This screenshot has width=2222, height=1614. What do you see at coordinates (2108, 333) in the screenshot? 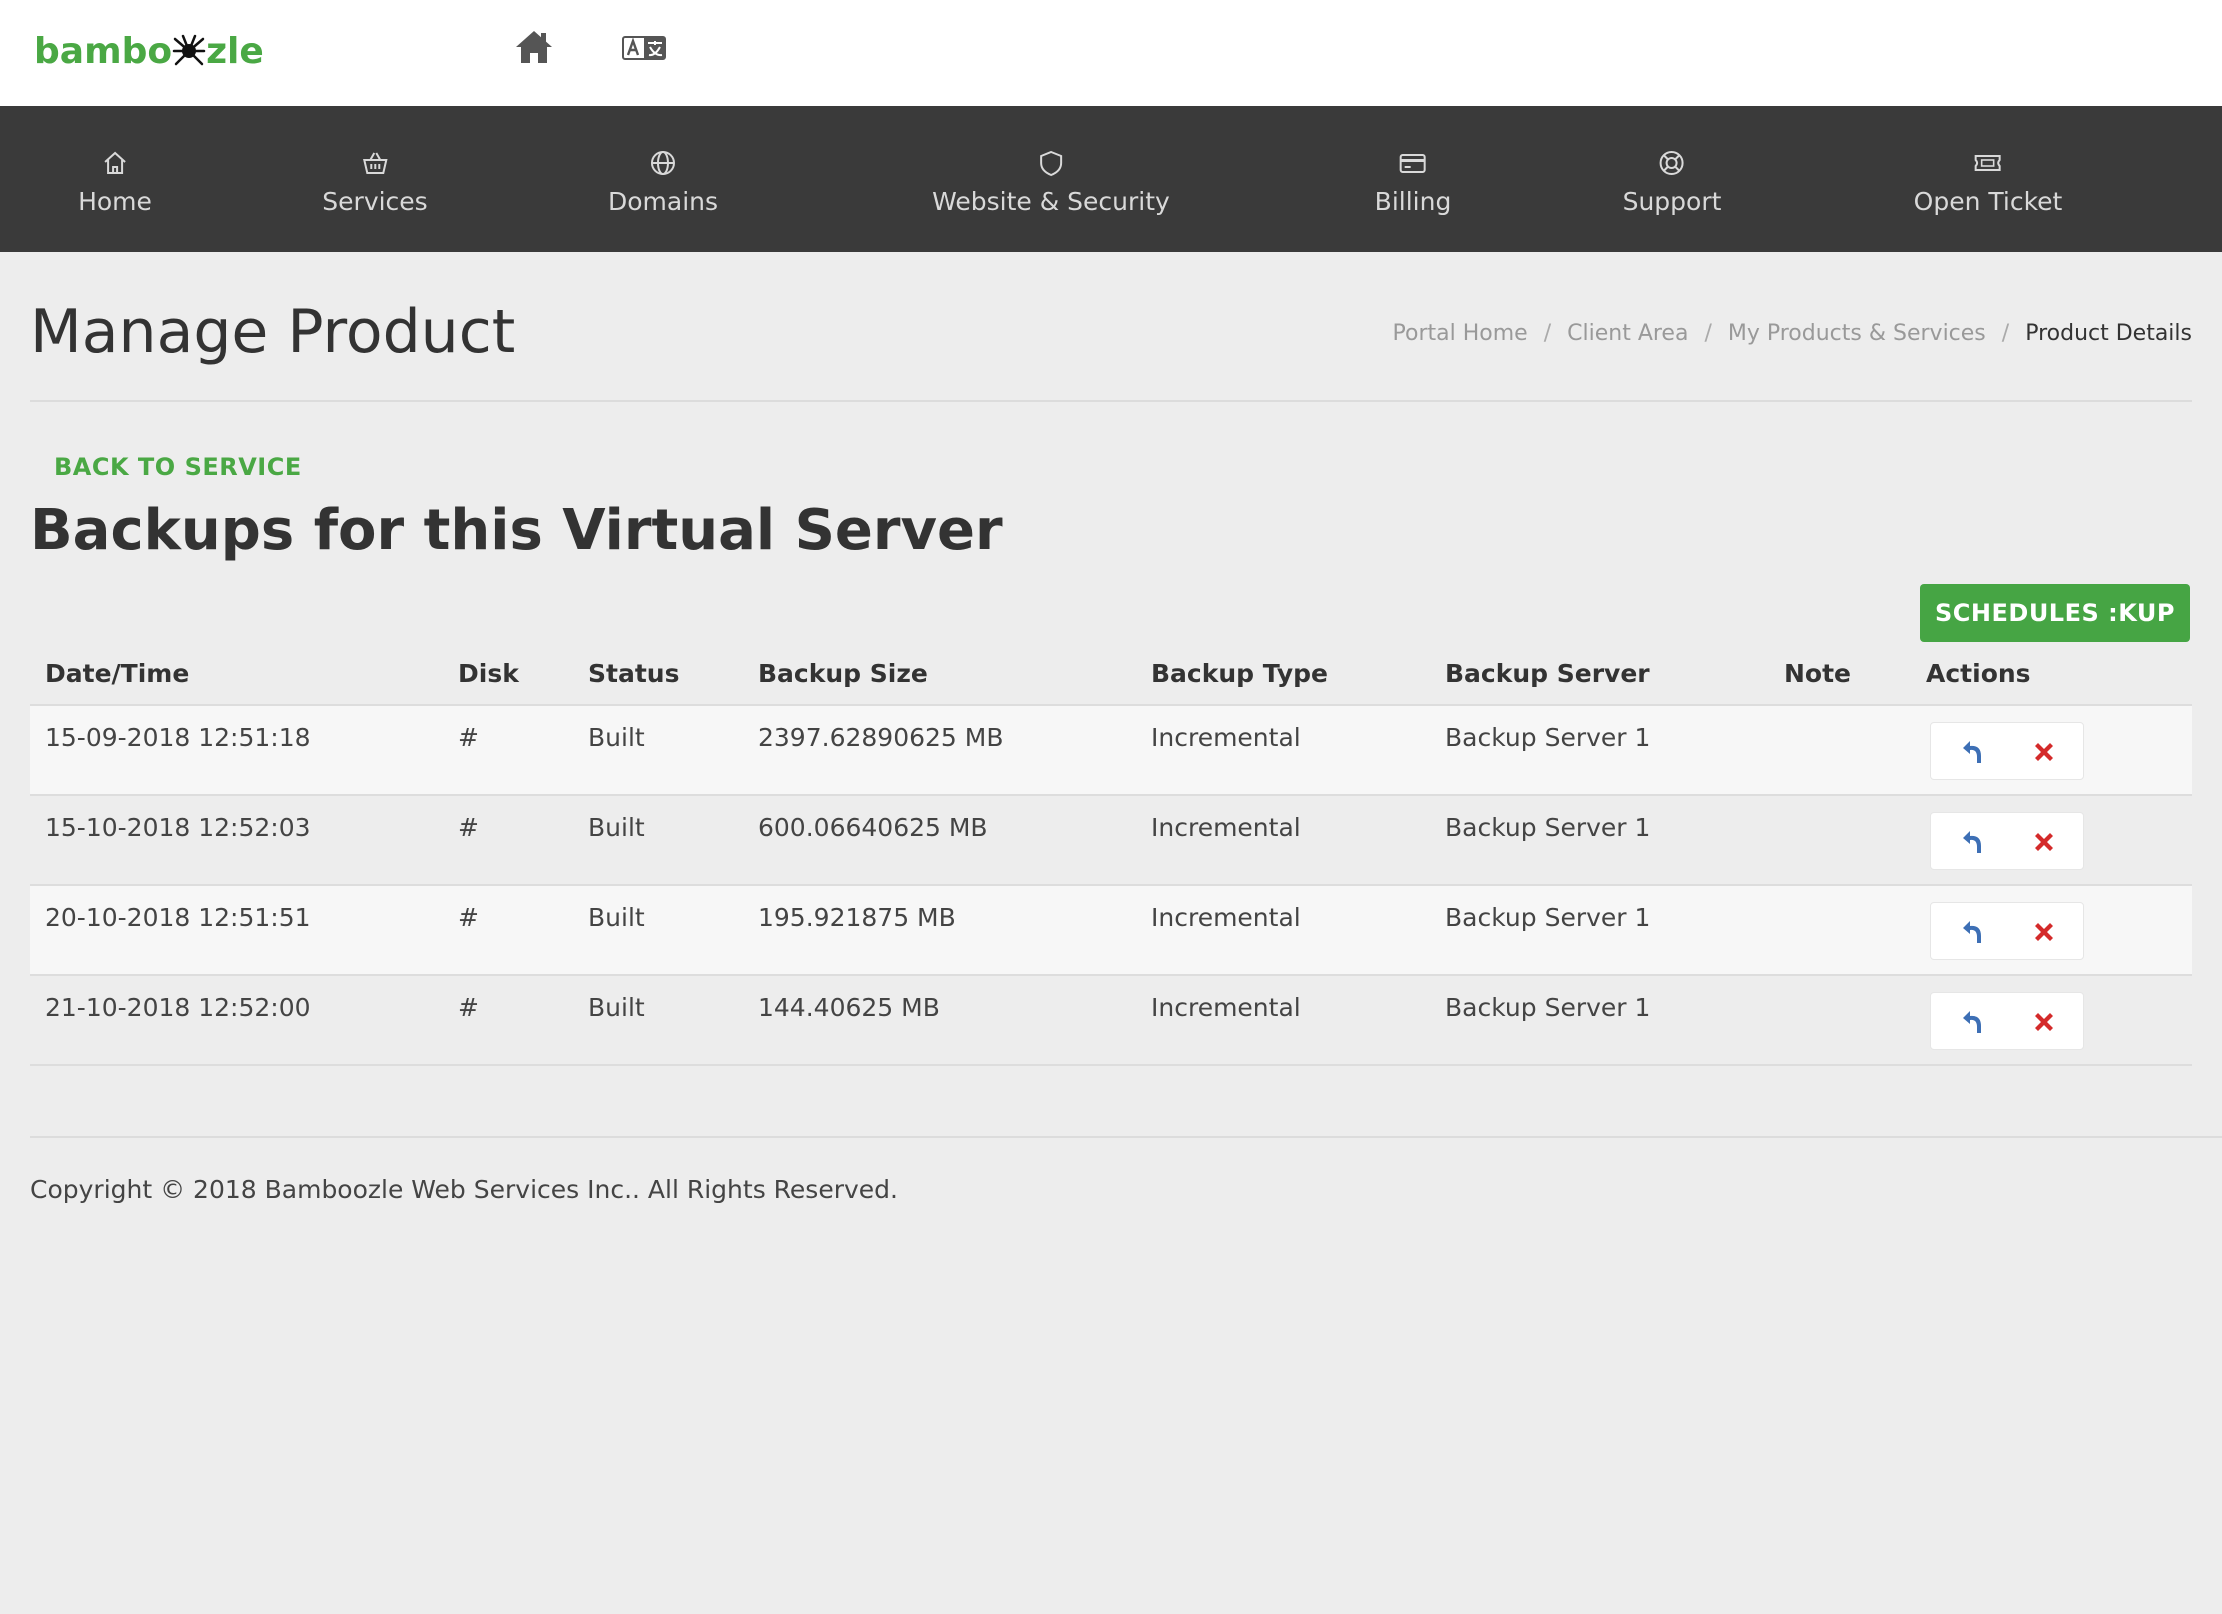
I see `breadcrumb-product-details: Product Details` at bounding box center [2108, 333].